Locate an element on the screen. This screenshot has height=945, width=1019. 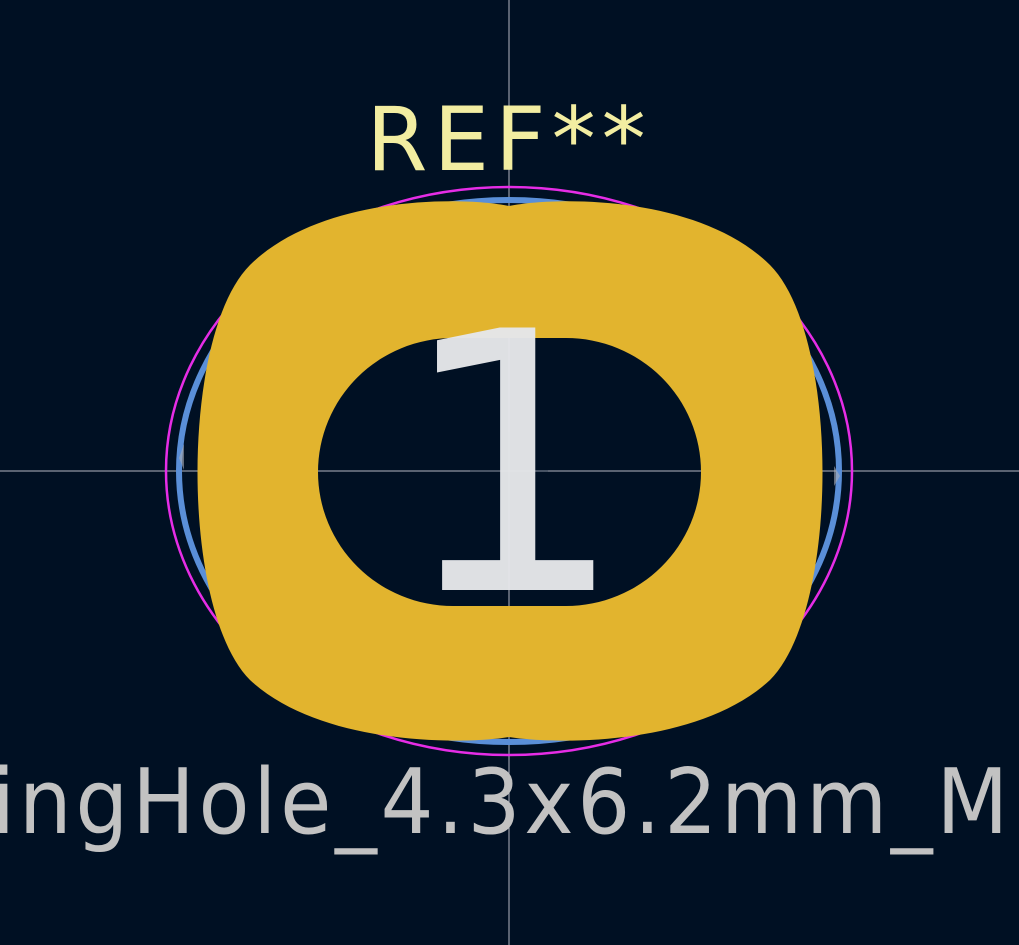
reference-designator: REF** is located at coordinates (508, 139).